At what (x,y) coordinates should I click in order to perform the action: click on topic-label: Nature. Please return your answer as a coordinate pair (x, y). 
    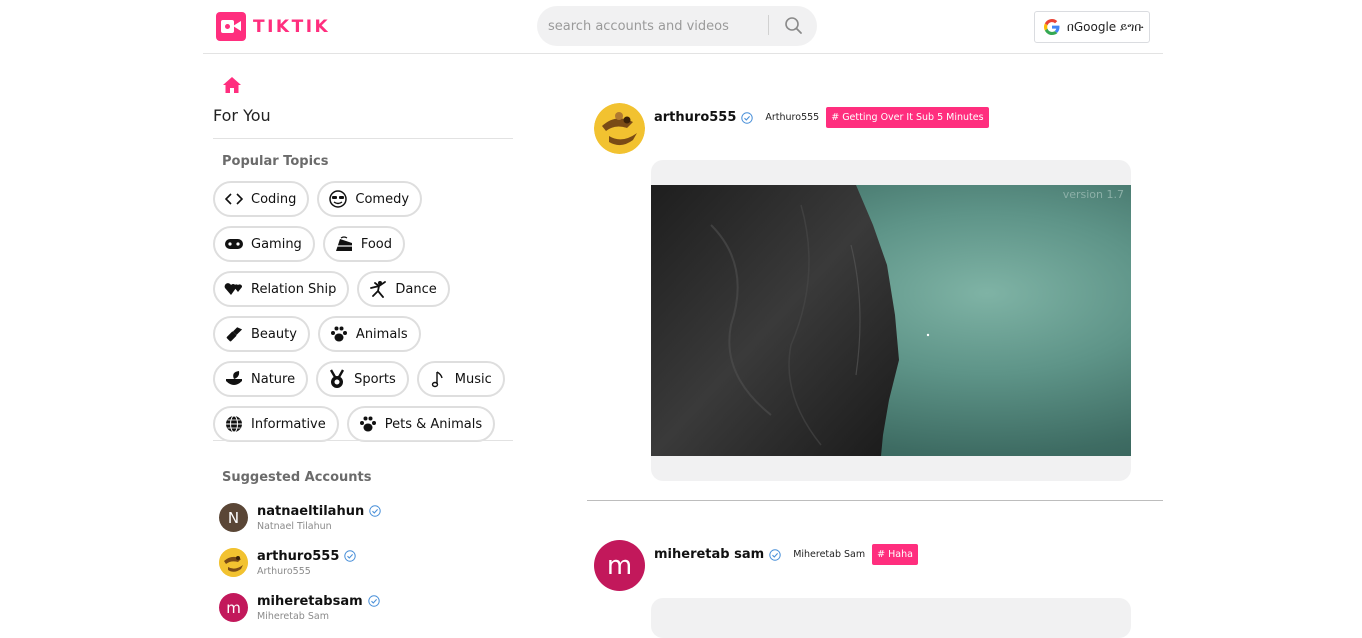
    Looking at the image, I should click on (273, 379).